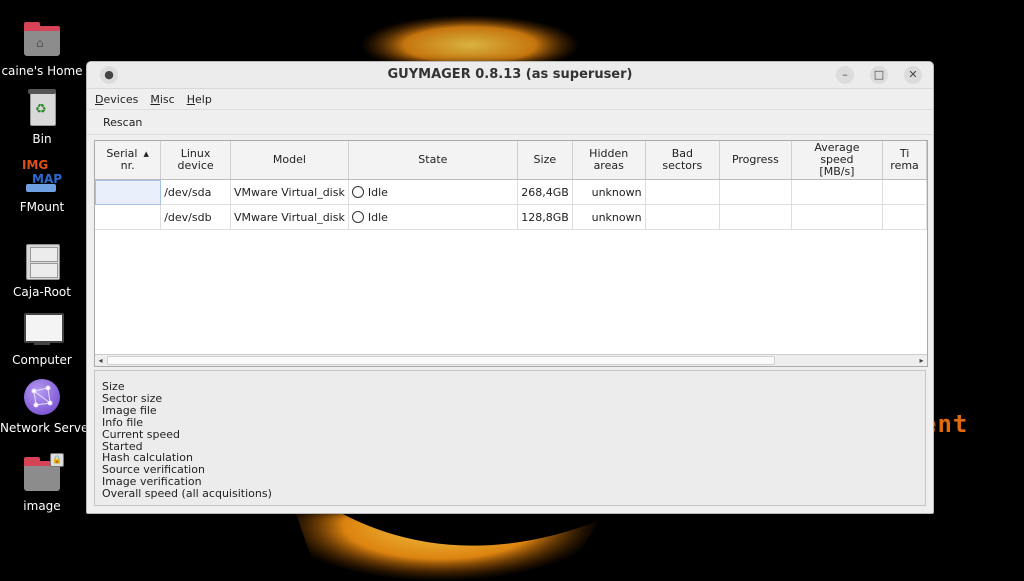  I want to click on column-header-state: State, so click(433, 160).